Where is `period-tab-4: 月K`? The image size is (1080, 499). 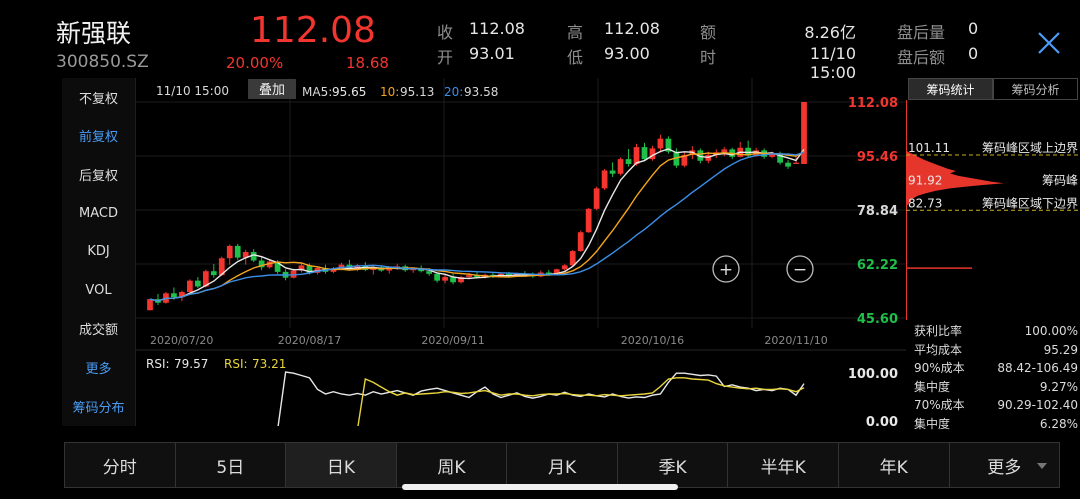 period-tab-4: 月K is located at coordinates (562, 465).